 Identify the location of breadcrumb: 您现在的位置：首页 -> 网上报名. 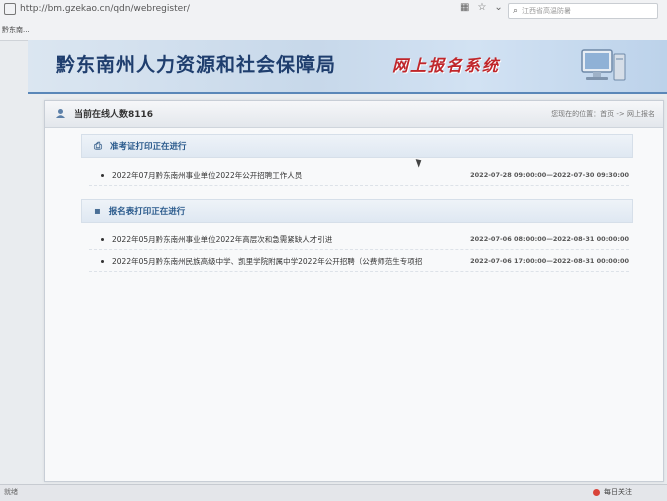
(603, 114).